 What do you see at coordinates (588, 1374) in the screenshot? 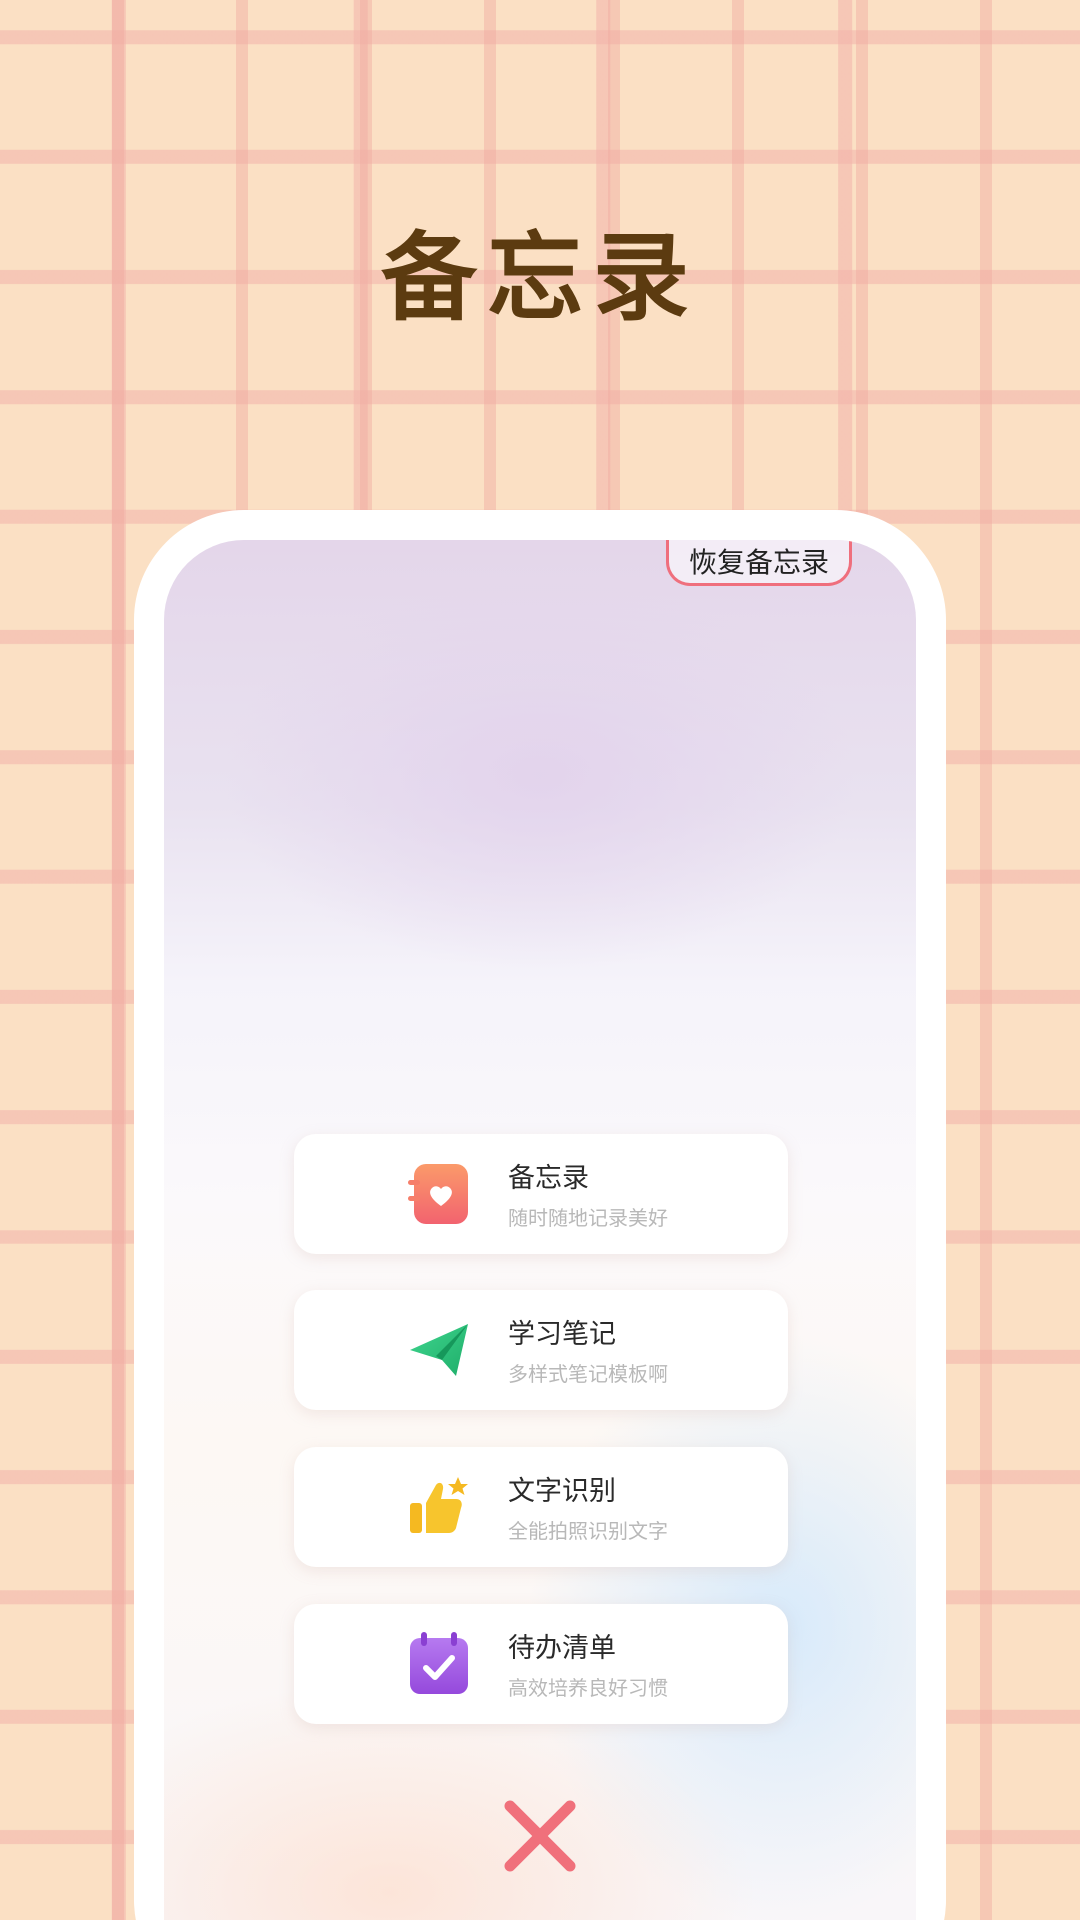
I see `menu-item-subtitle: 多样式笔记模板啊` at bounding box center [588, 1374].